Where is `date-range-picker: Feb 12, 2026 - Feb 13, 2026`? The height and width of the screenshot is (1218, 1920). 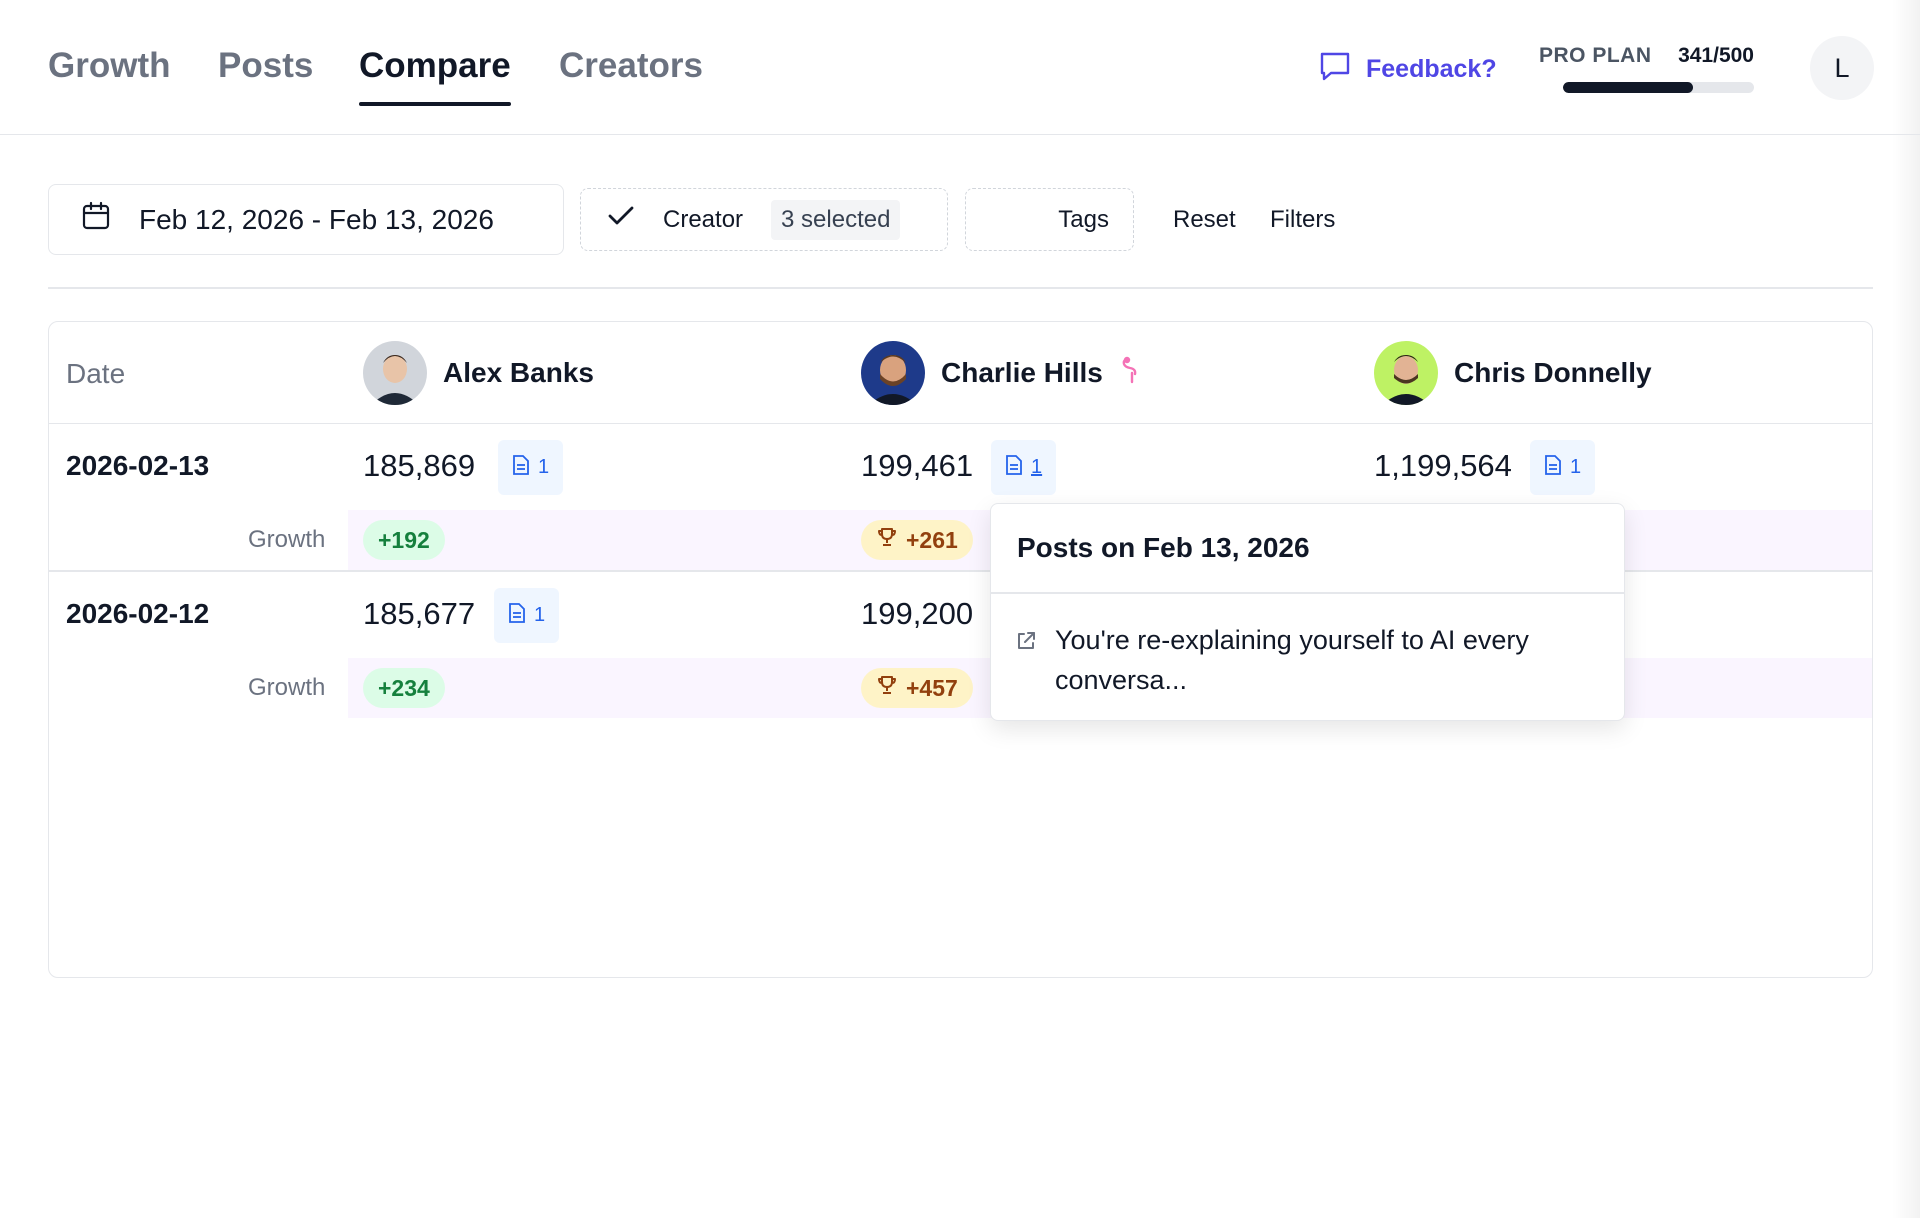
date-range-picker: Feb 12, 2026 - Feb 13, 2026 is located at coordinates (306, 219).